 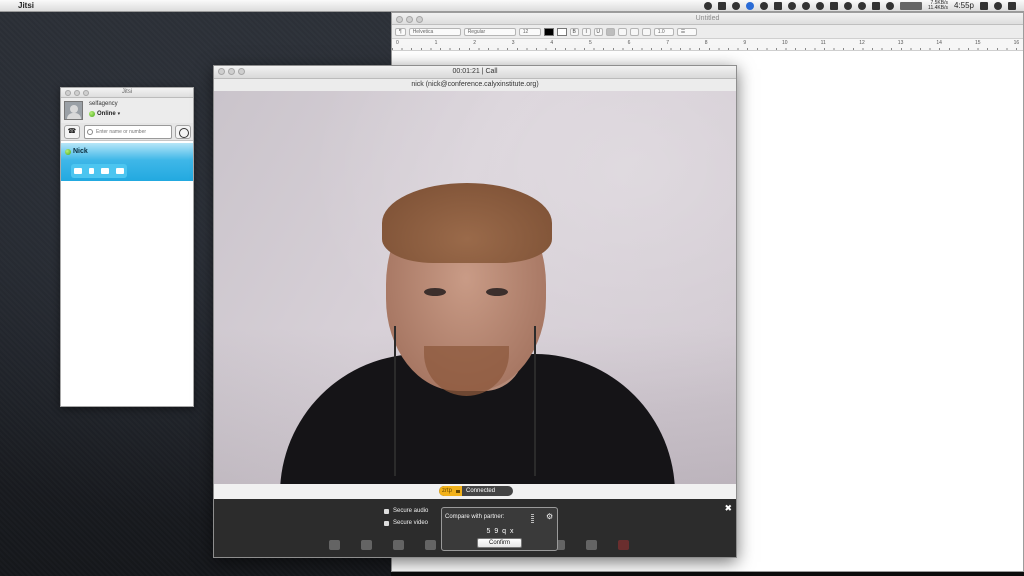 What do you see at coordinates (785, 43) in the screenshot?
I see `ruler-number: 10` at bounding box center [785, 43].